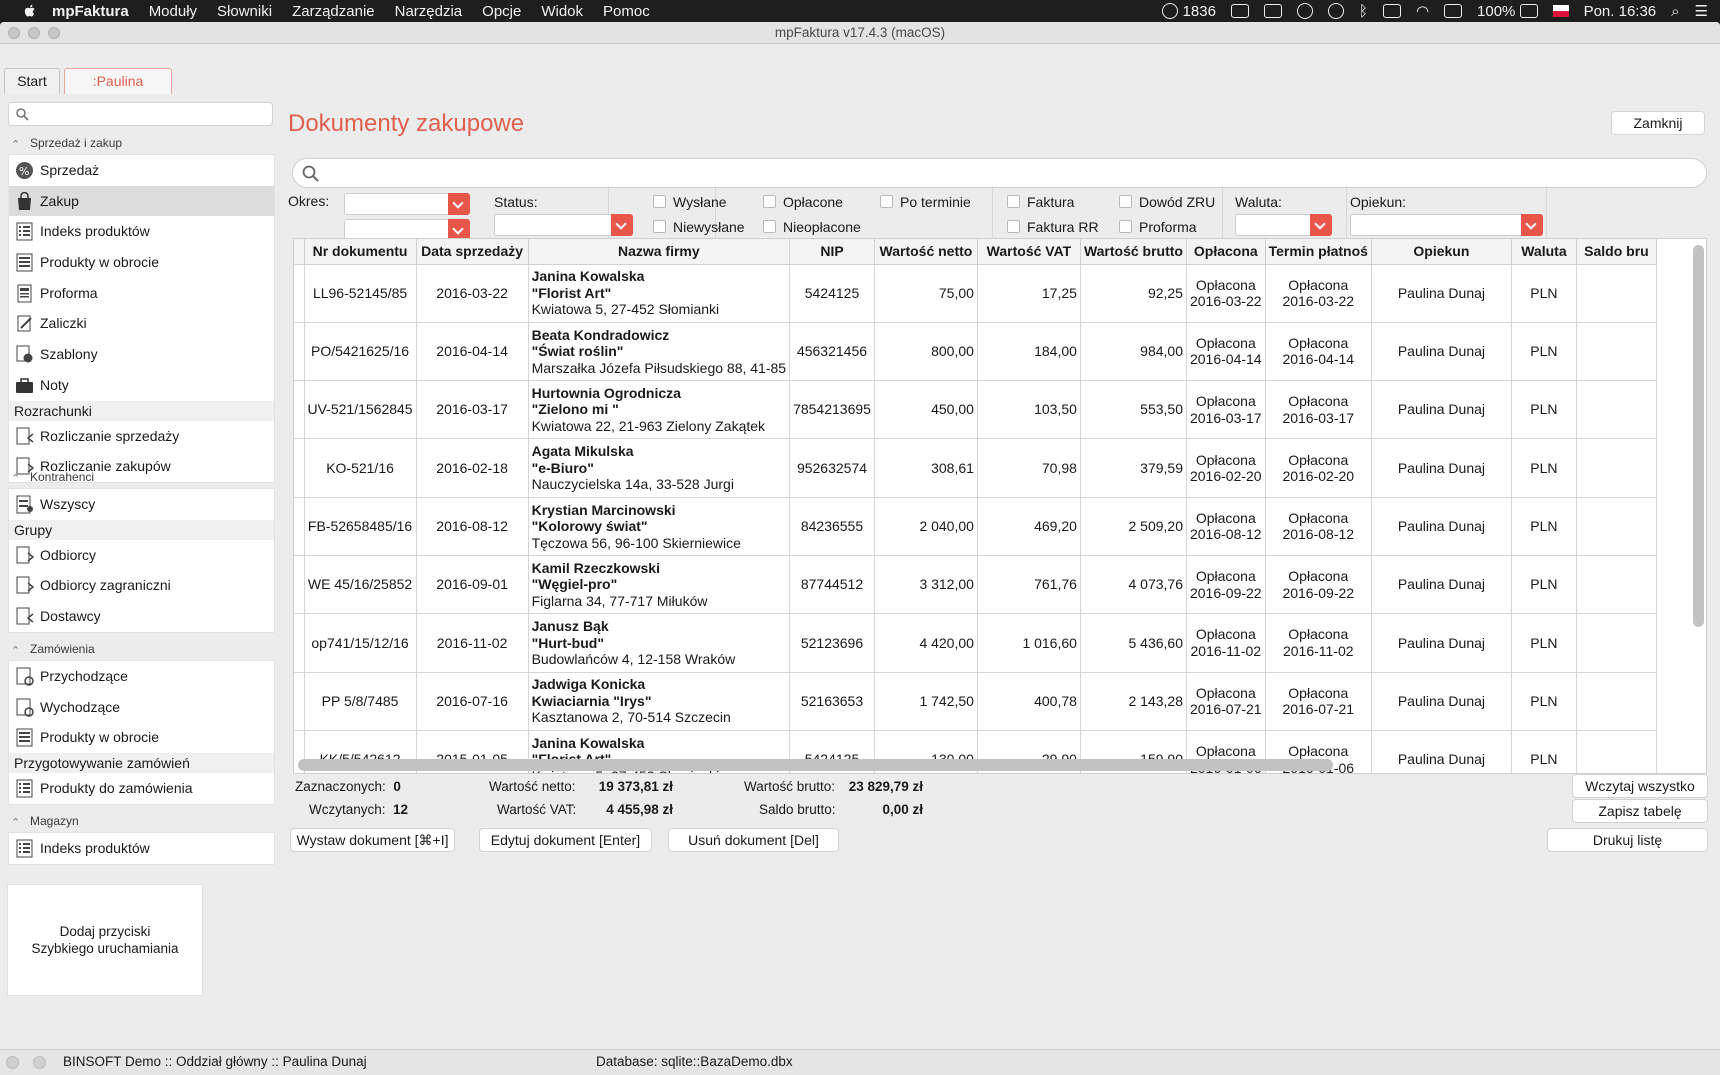 The image size is (1720, 1075). What do you see at coordinates (1239, 11) in the screenshot?
I see `cloud-icon` at bounding box center [1239, 11].